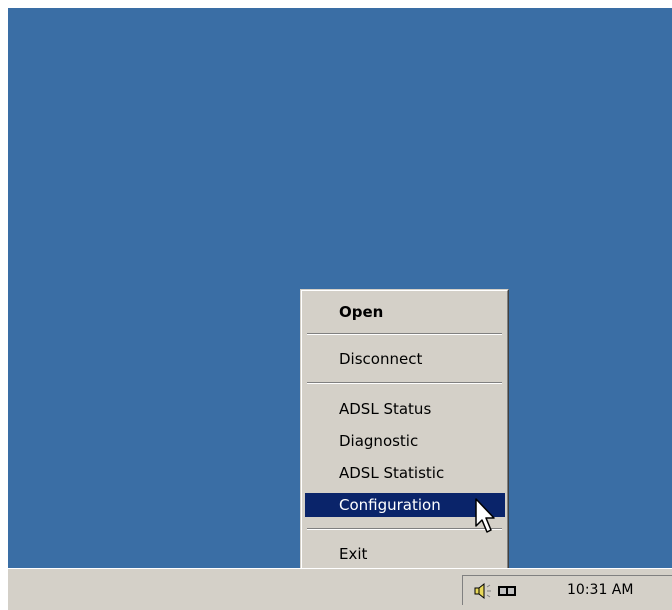 This screenshot has height=610, width=672. Describe the element at coordinates (405, 312) in the screenshot. I see `menu-item-open: Open` at that location.